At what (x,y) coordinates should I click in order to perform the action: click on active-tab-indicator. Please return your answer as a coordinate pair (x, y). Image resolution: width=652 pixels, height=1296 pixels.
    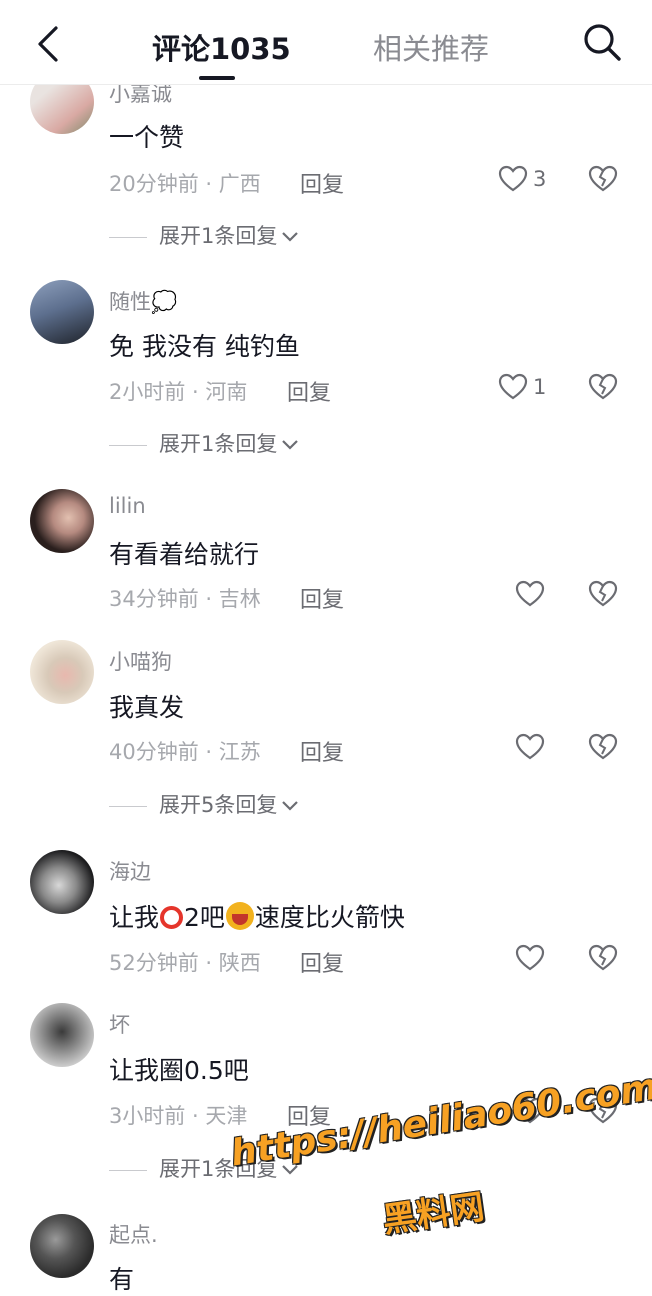
    Looking at the image, I should click on (217, 78).